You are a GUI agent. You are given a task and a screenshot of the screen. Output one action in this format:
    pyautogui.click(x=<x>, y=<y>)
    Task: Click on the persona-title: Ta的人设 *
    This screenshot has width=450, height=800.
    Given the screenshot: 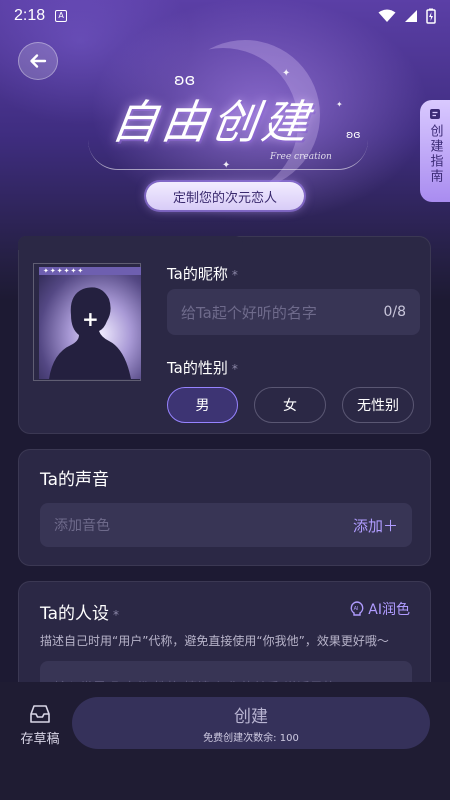 What is the action you would take?
    pyautogui.click(x=79, y=611)
    